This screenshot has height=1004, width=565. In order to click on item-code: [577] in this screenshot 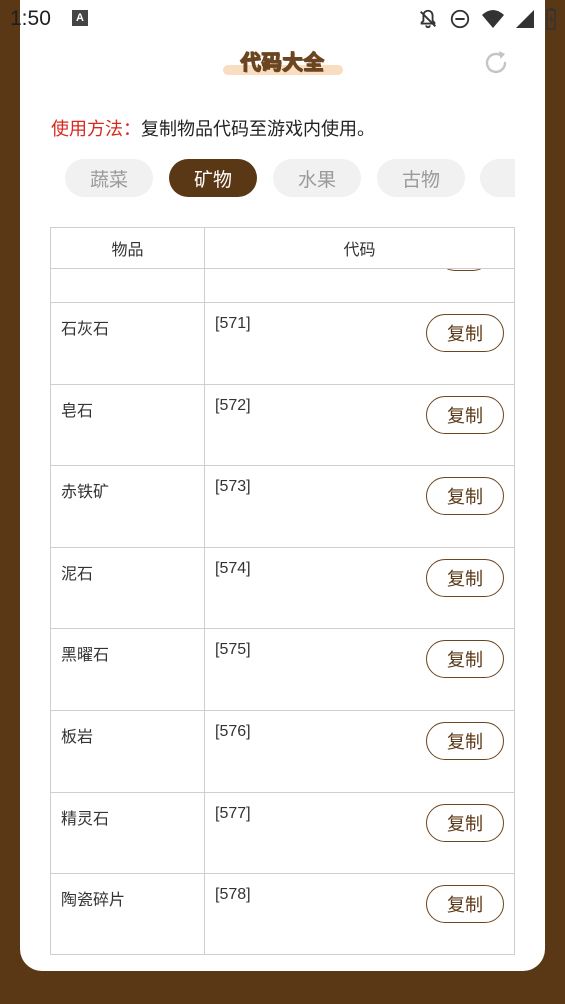, I will do `click(233, 813)`.